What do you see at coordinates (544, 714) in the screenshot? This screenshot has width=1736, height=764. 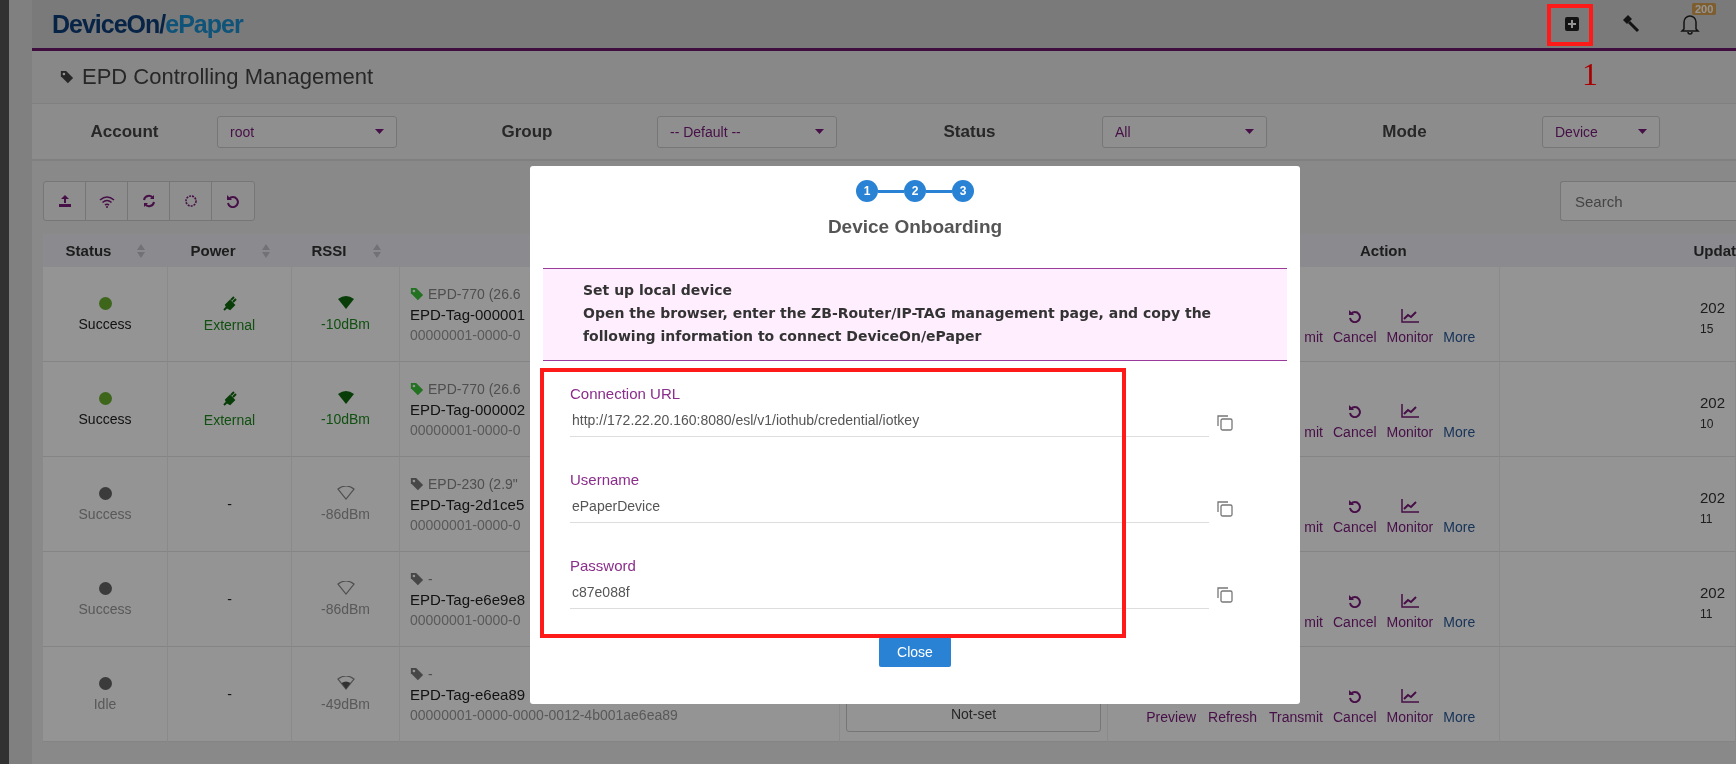 I see `device-id: 00000001-0000-0000-0012-4b001ae6ea89` at bounding box center [544, 714].